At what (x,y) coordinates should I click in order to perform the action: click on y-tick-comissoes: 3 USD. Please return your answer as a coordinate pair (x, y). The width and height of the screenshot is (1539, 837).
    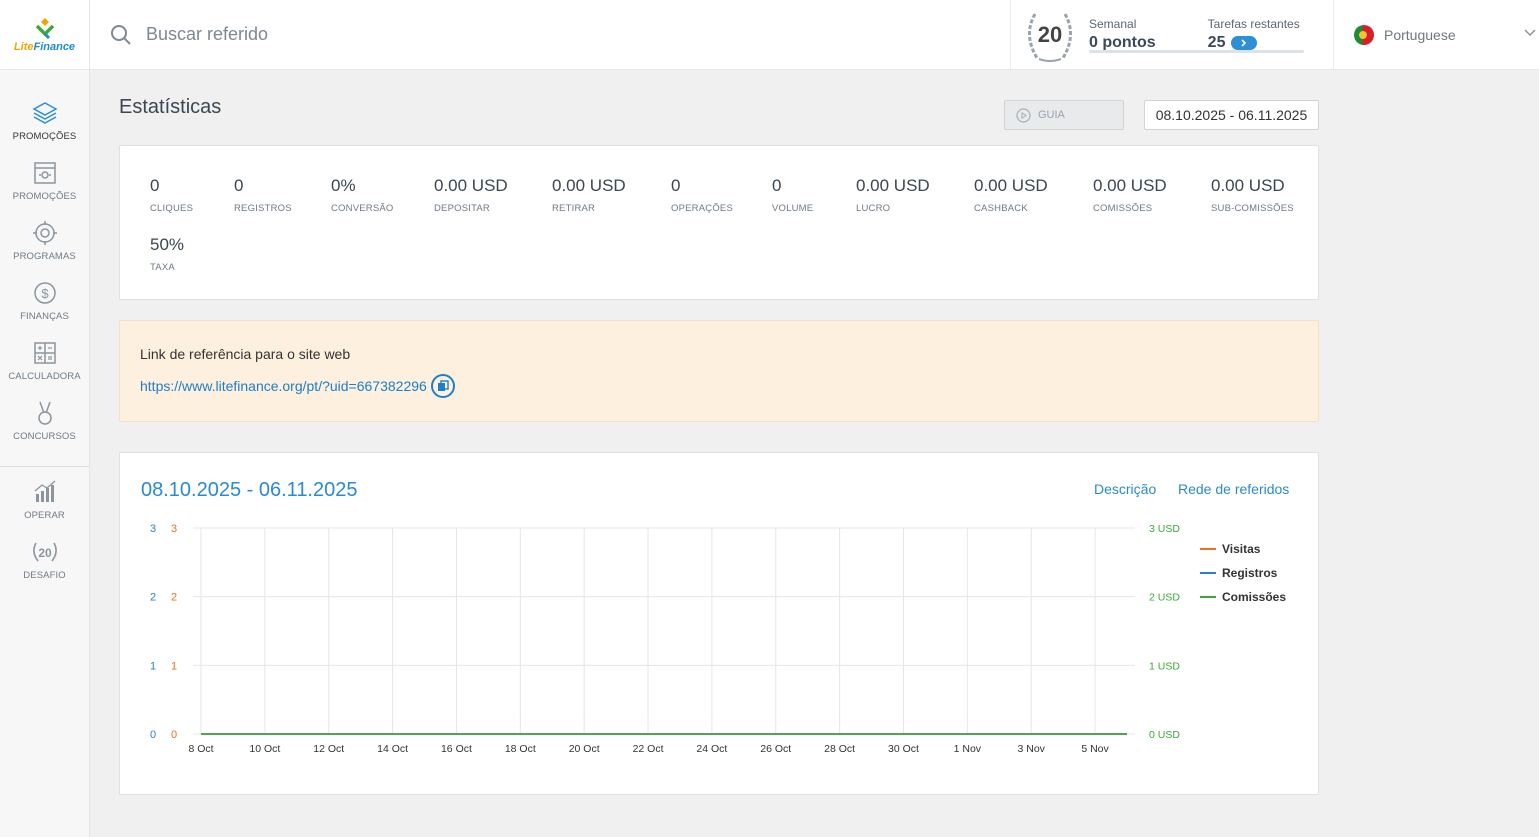
    Looking at the image, I should click on (1164, 529).